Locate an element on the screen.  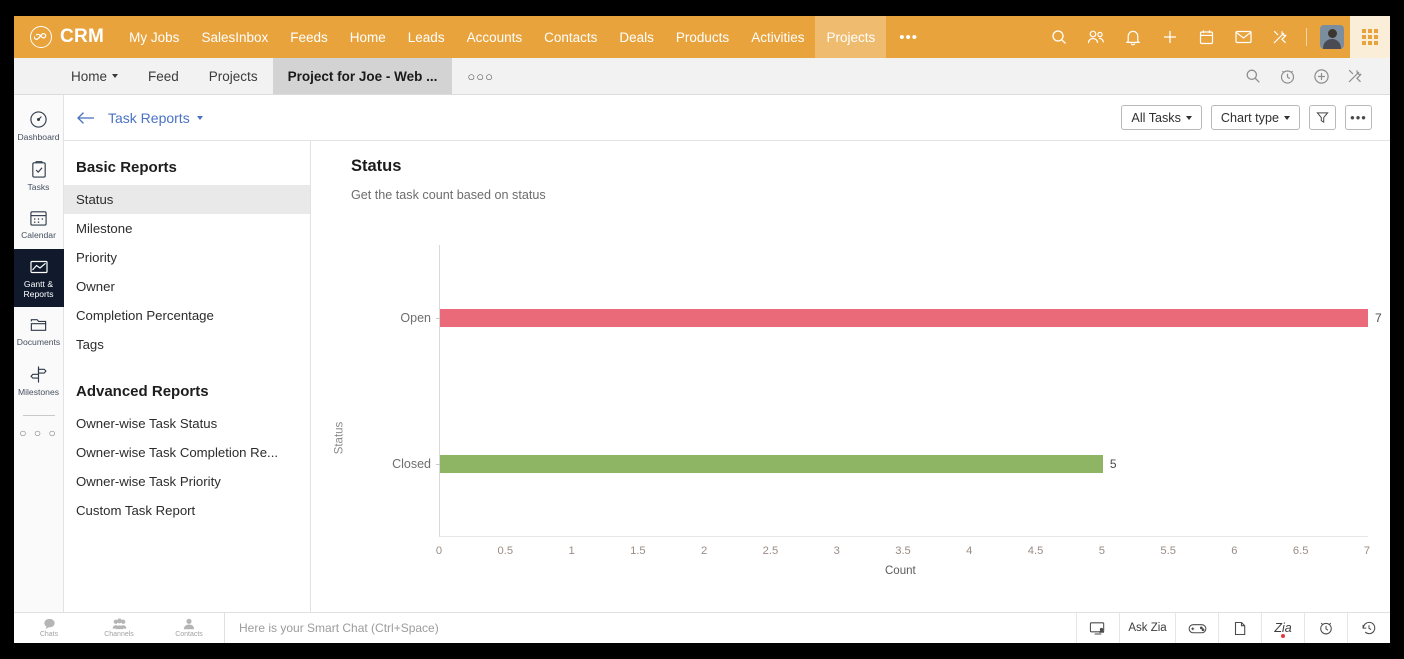
sidebar-item-documents: Documents is located at coordinates (39, 331).